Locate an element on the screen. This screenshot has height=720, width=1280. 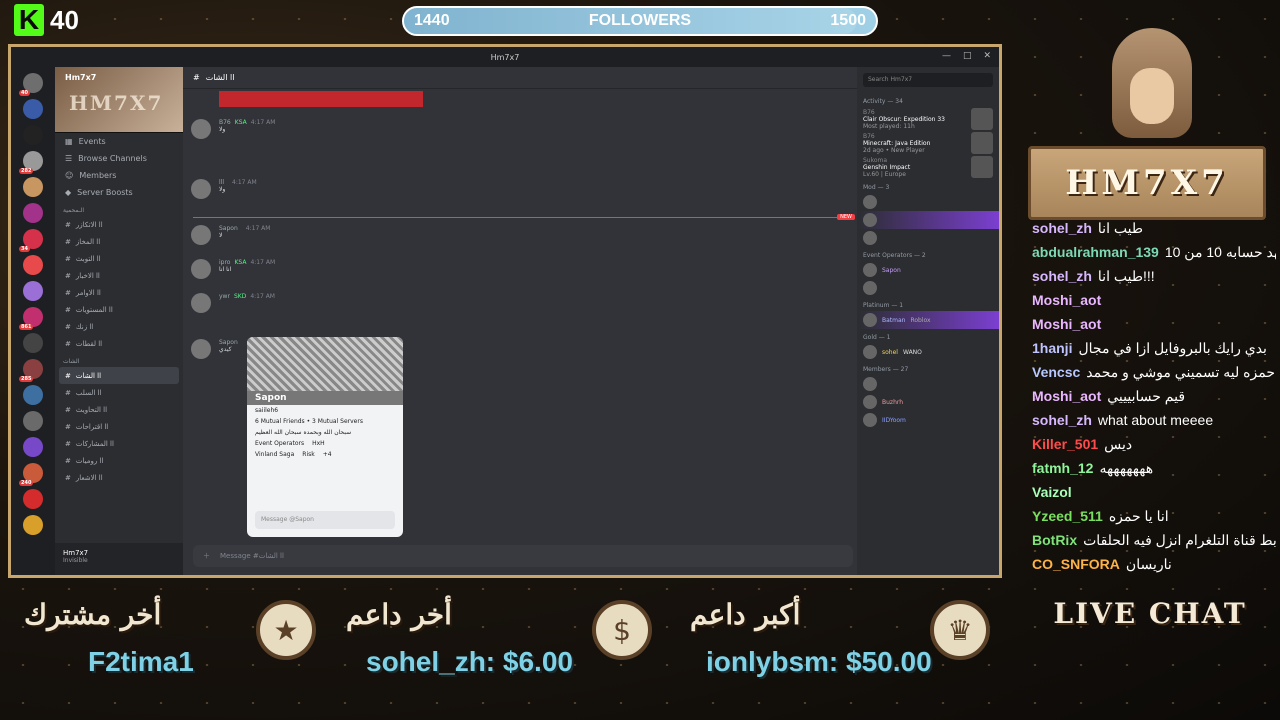
banner-logo: HM7X7 is located at coordinates (116, 103).